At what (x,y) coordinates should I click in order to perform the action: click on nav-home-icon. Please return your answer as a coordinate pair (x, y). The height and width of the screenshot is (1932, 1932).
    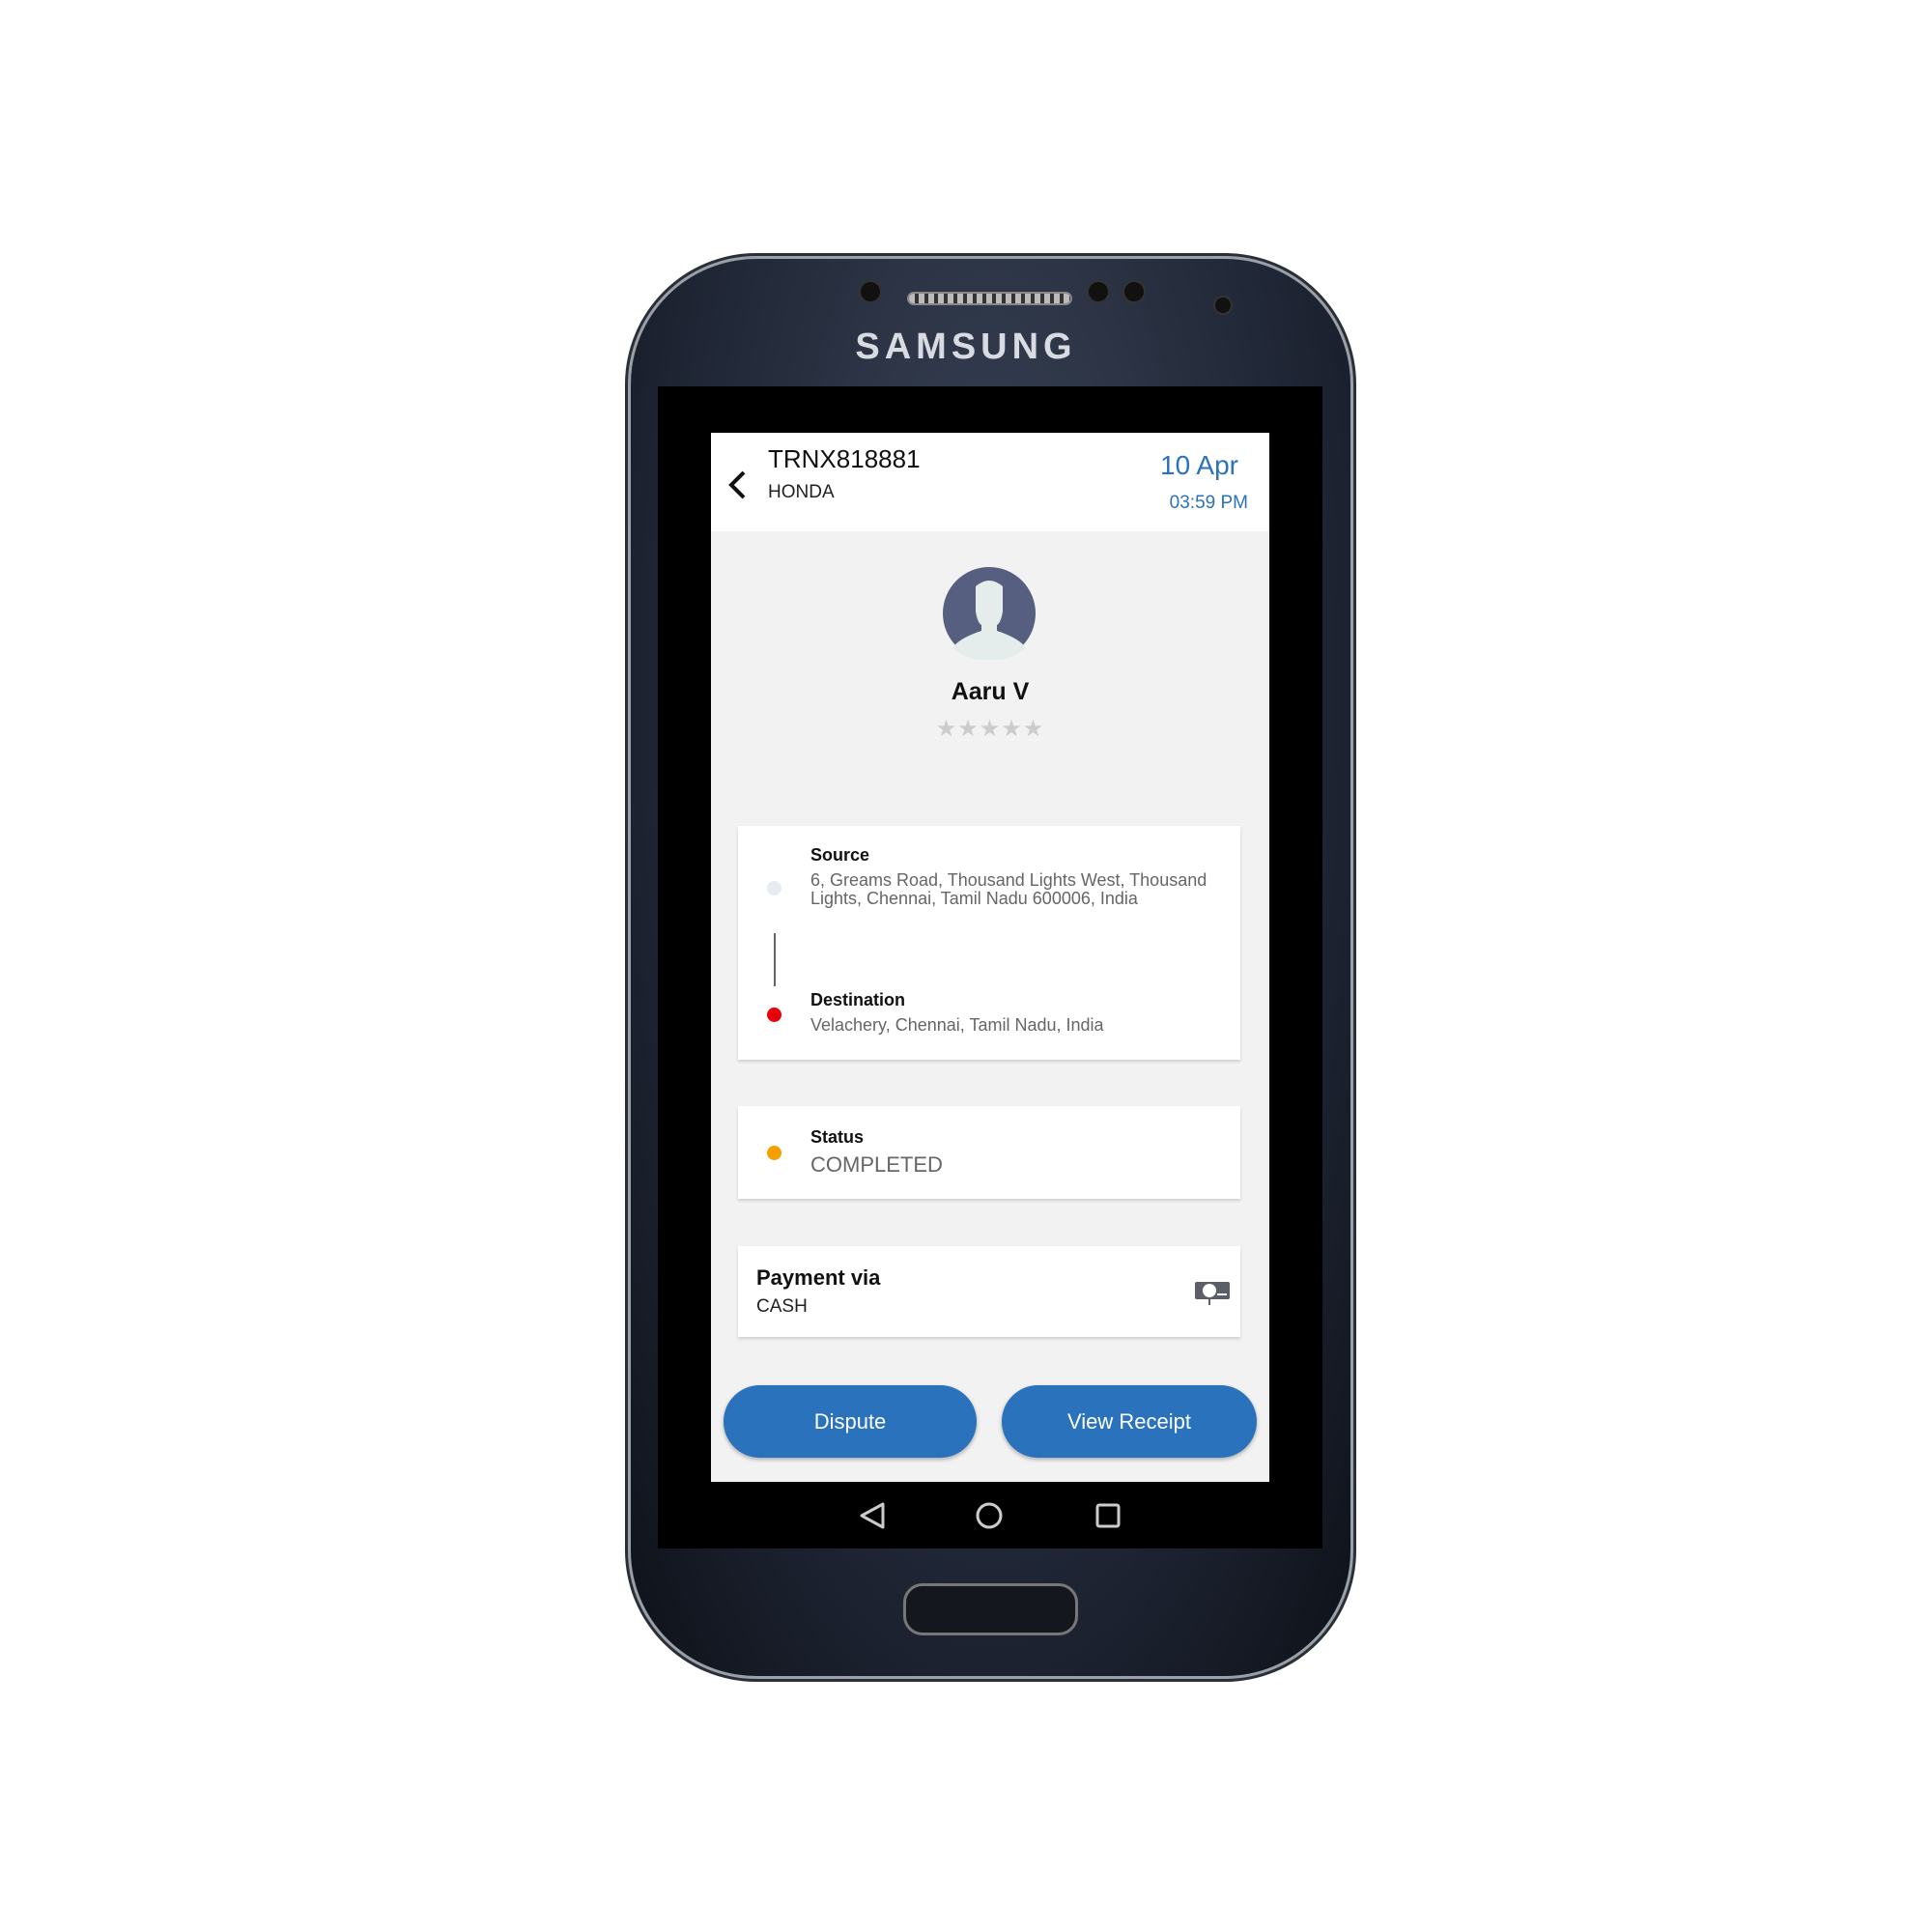
    Looking at the image, I should click on (989, 1515).